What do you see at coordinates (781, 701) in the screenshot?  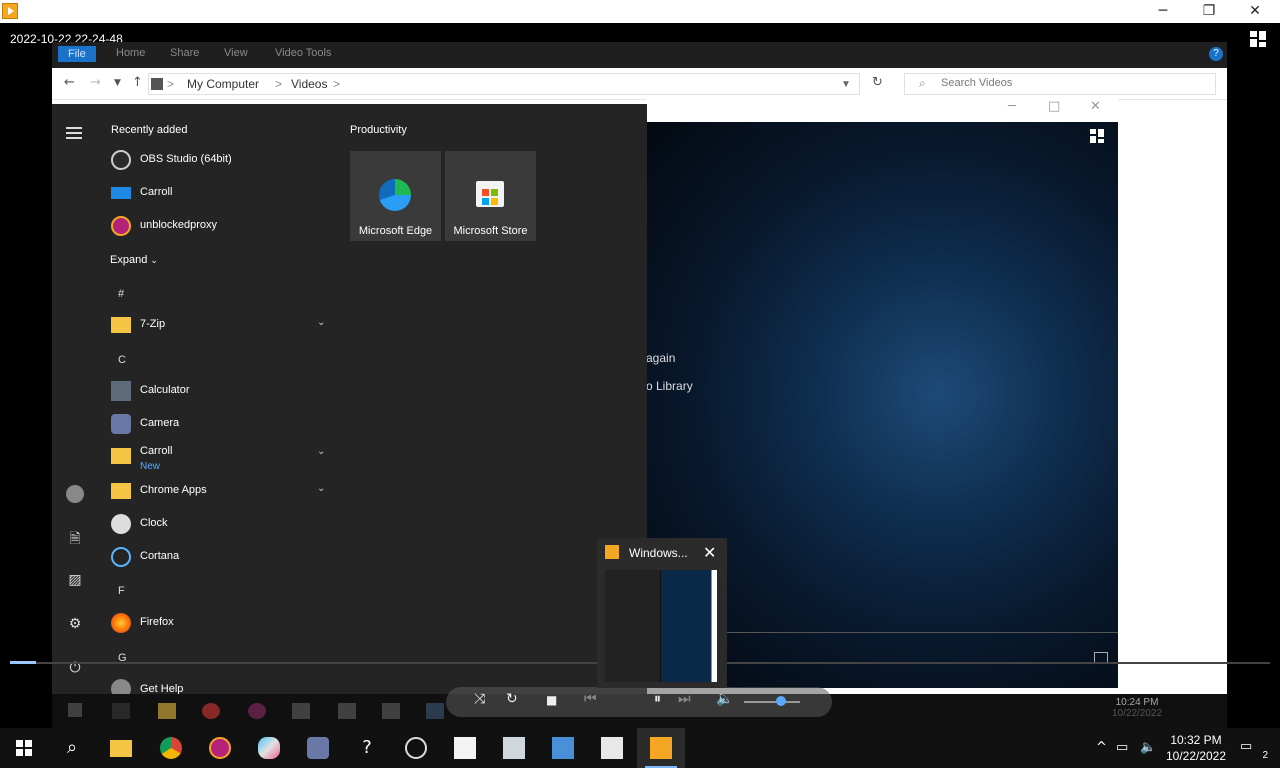 I see `volume-knob` at bounding box center [781, 701].